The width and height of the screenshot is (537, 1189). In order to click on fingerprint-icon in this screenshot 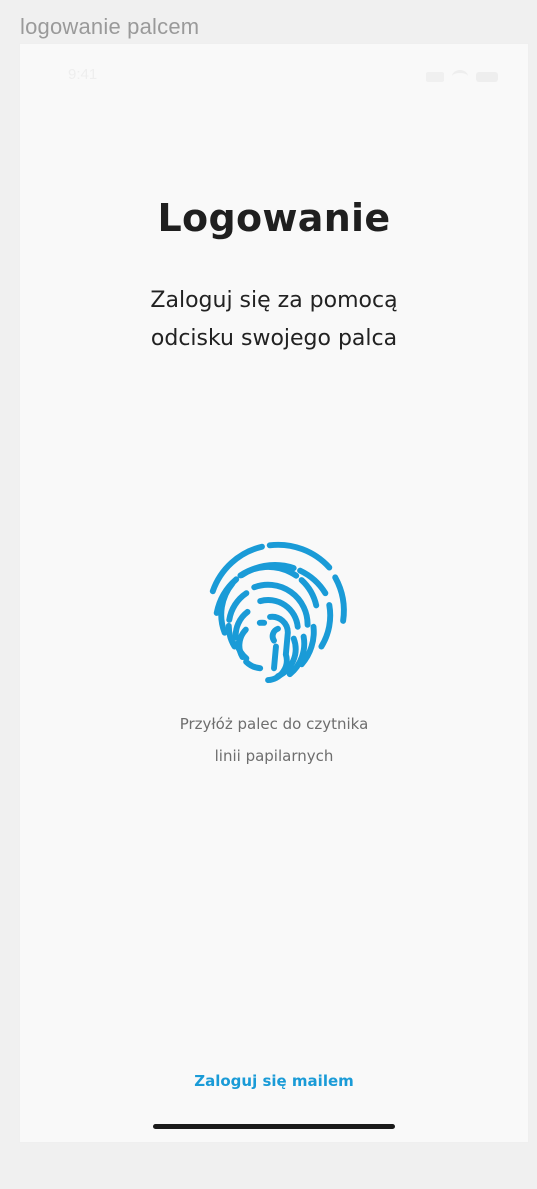, I will do `click(274, 609)`.